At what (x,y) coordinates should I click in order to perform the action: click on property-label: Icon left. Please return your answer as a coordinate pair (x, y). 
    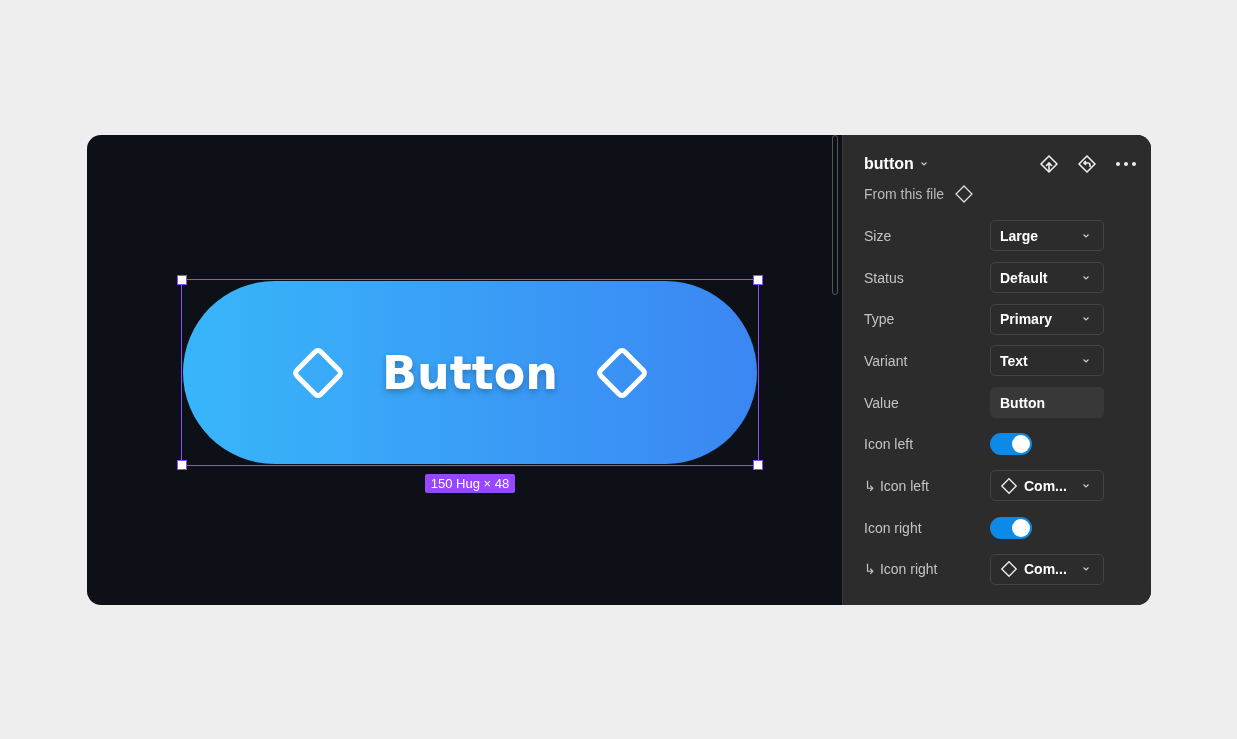
    Looking at the image, I should click on (889, 444).